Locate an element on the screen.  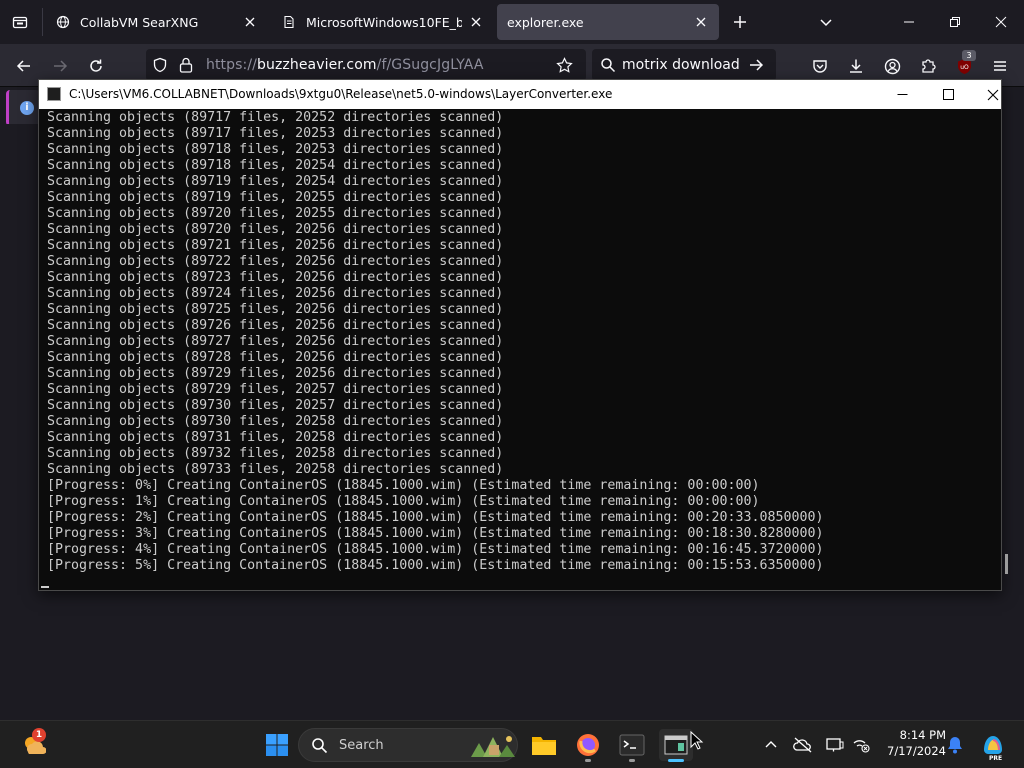
chevron-down-icon is located at coordinates (826, 23).